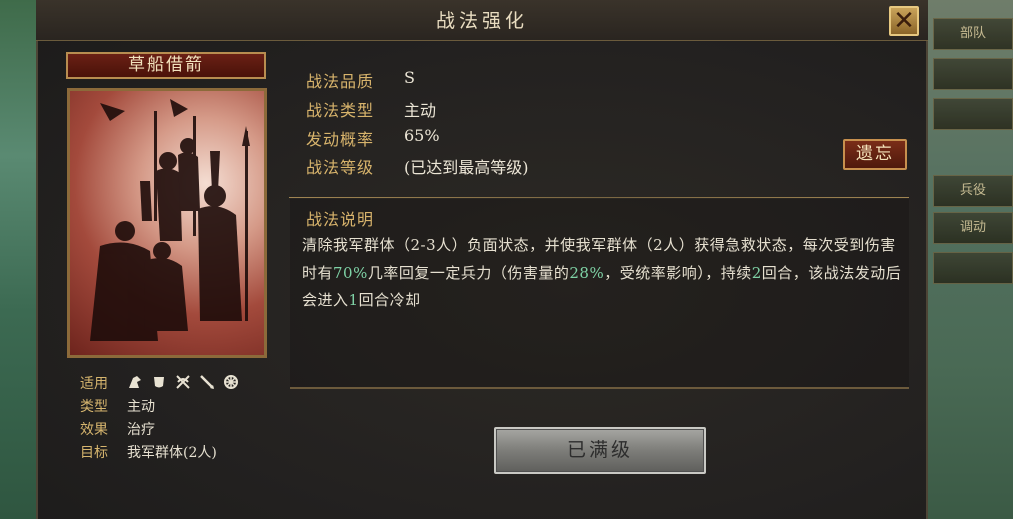 The image size is (1013, 519). What do you see at coordinates (587, 272) in the screenshot?
I see `desc-damage-ratio-highlight: 28%` at bounding box center [587, 272].